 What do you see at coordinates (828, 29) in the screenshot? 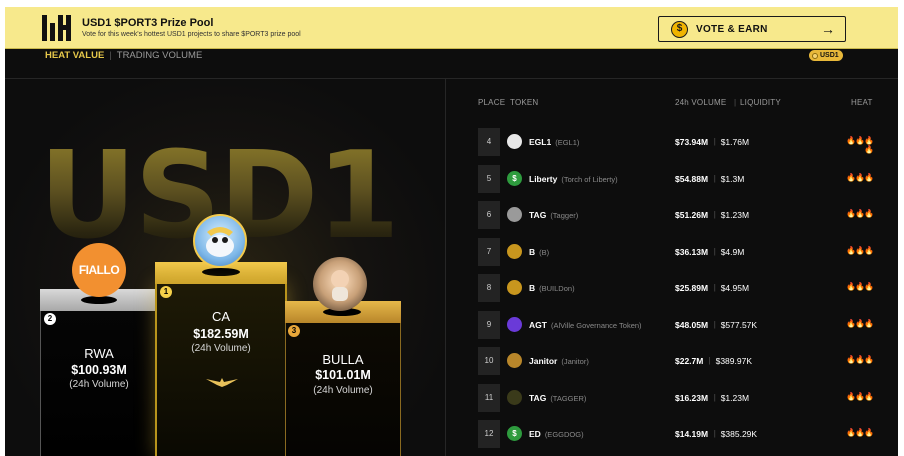
I see `arrow-right-icon: →` at bounding box center [828, 29].